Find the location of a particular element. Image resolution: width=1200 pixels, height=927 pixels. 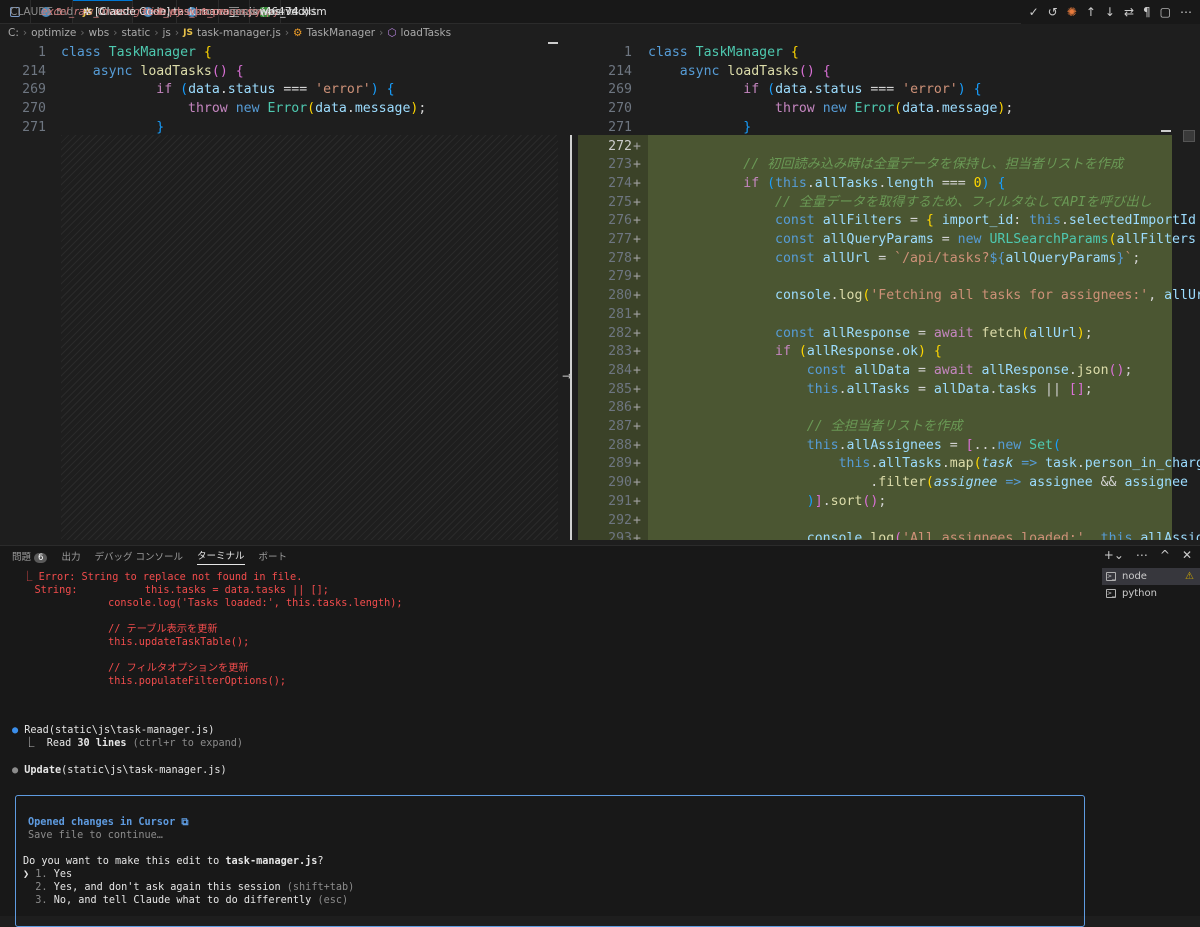

code-line: 288 + this.allAssignees = [...new Set( is located at coordinates (889, 446).